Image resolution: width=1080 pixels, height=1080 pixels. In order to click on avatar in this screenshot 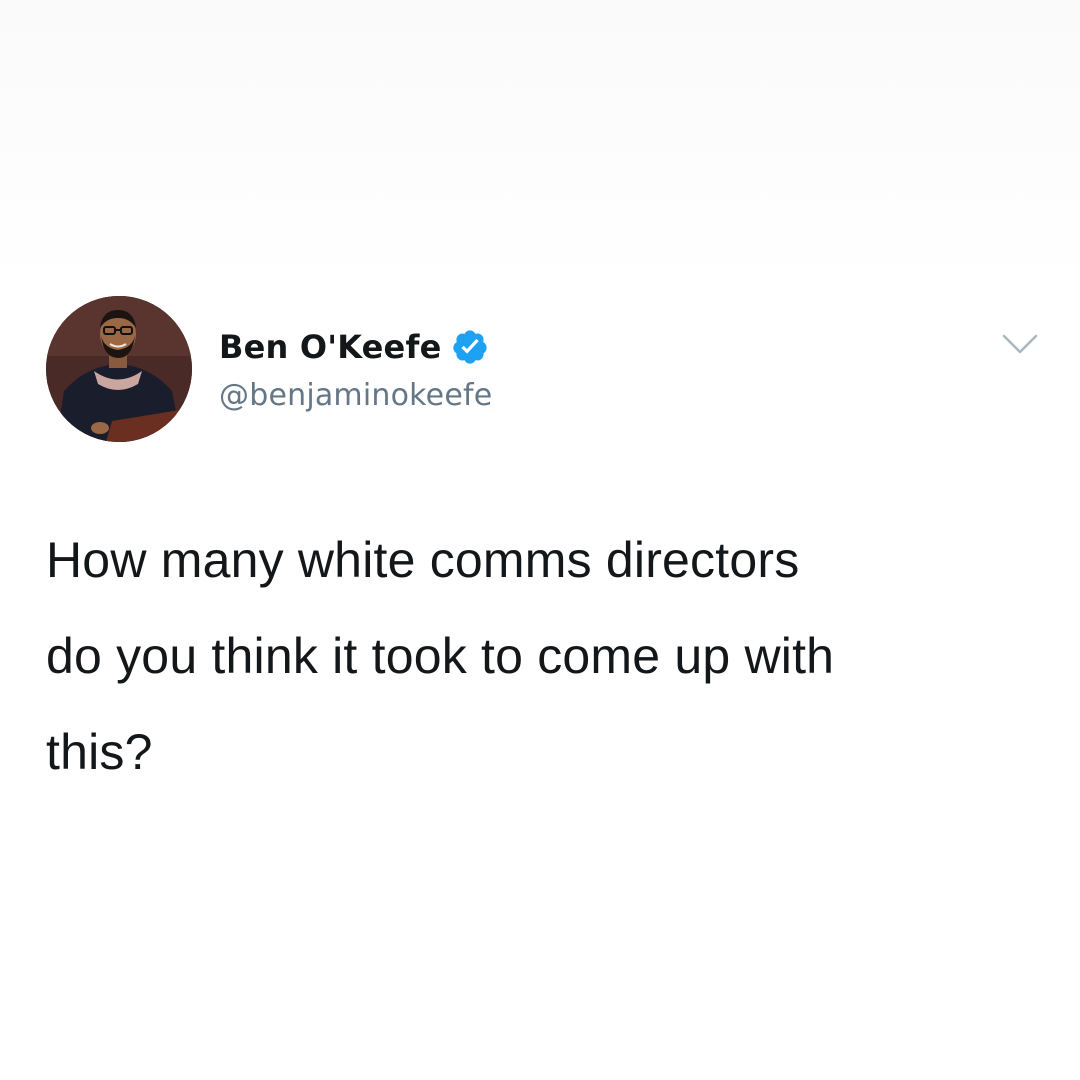, I will do `click(119, 369)`.